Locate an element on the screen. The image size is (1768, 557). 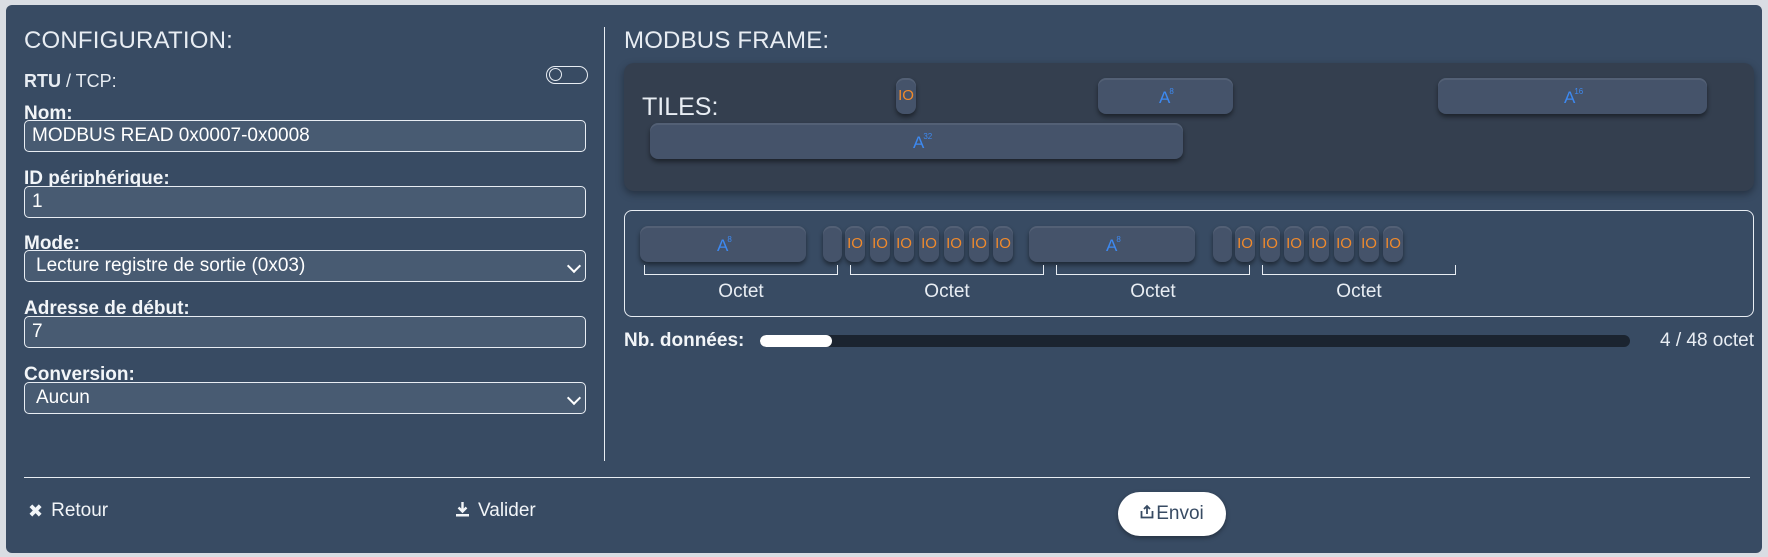
conversion-select-value: Aucun is located at coordinates (63, 397).